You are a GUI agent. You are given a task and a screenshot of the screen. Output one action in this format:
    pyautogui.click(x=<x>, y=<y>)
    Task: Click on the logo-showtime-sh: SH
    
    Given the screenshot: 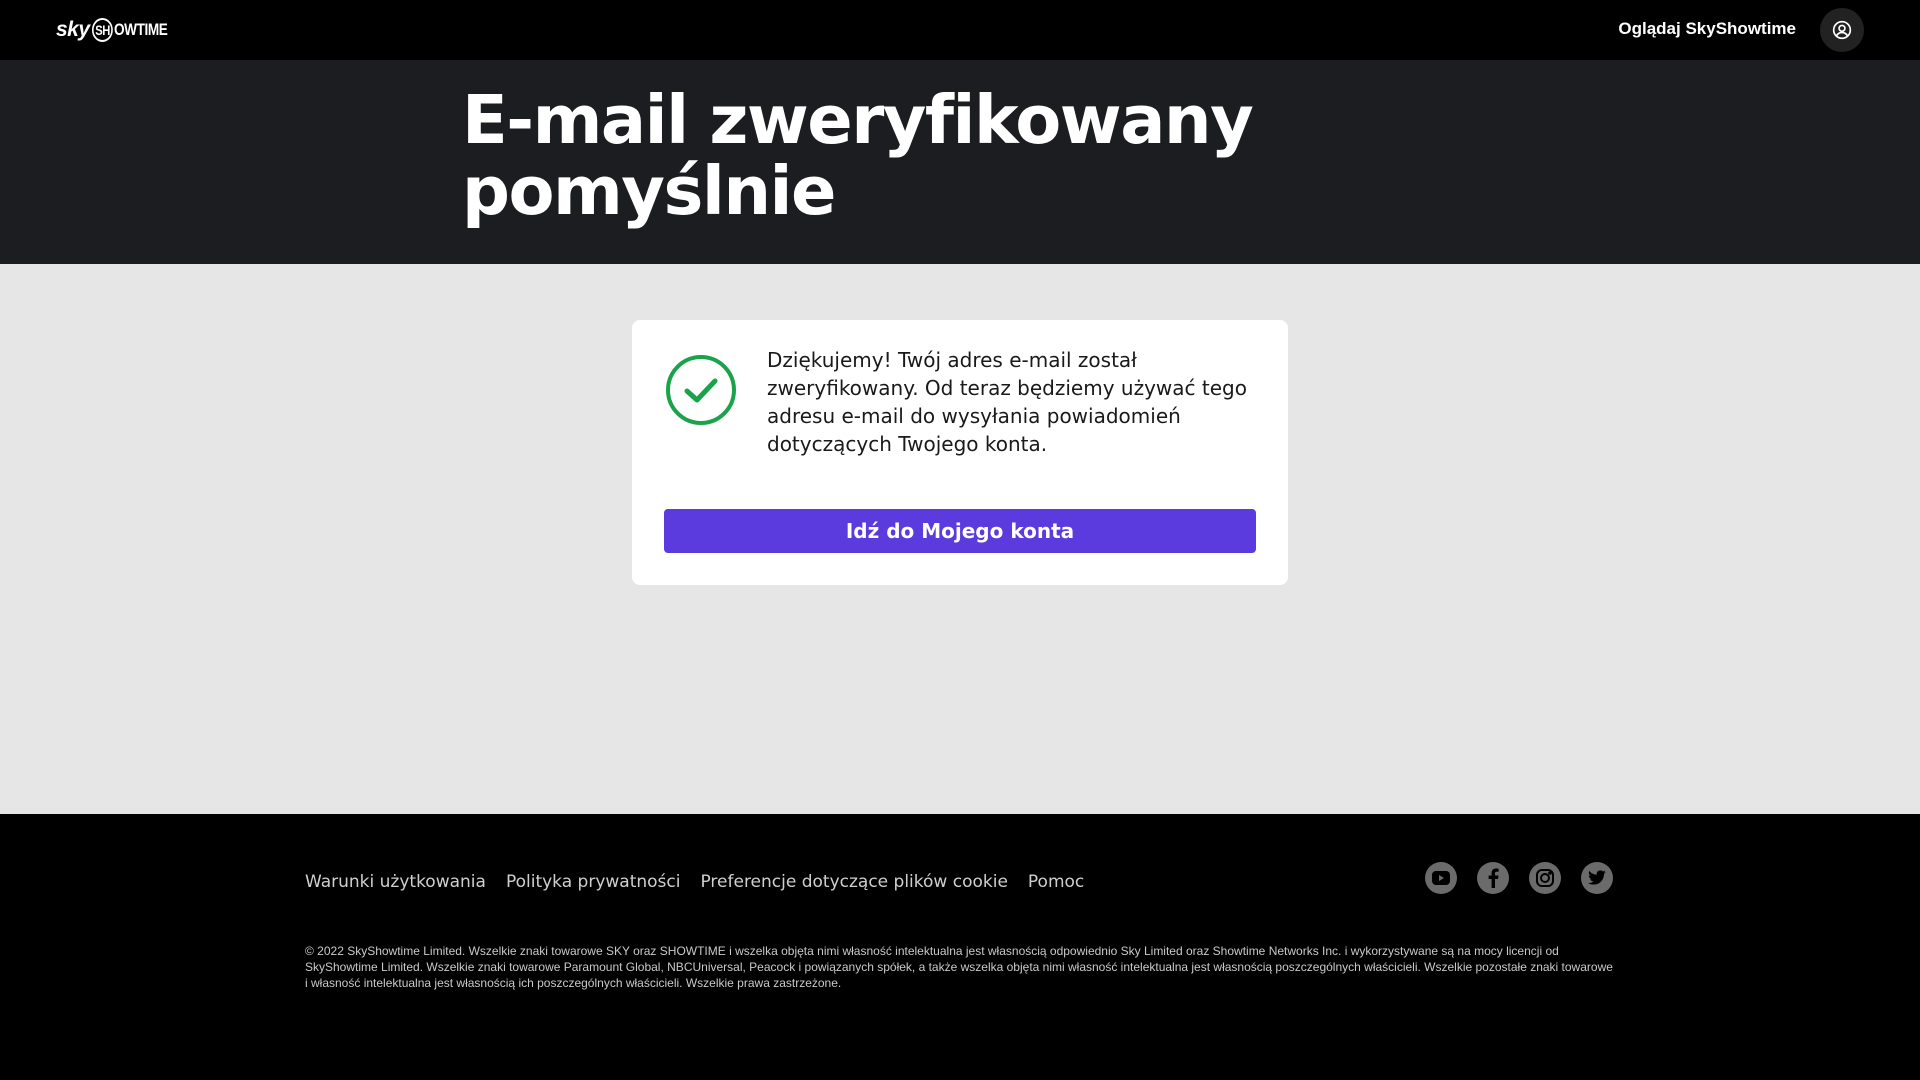 What is the action you would take?
    pyautogui.click(x=102, y=30)
    